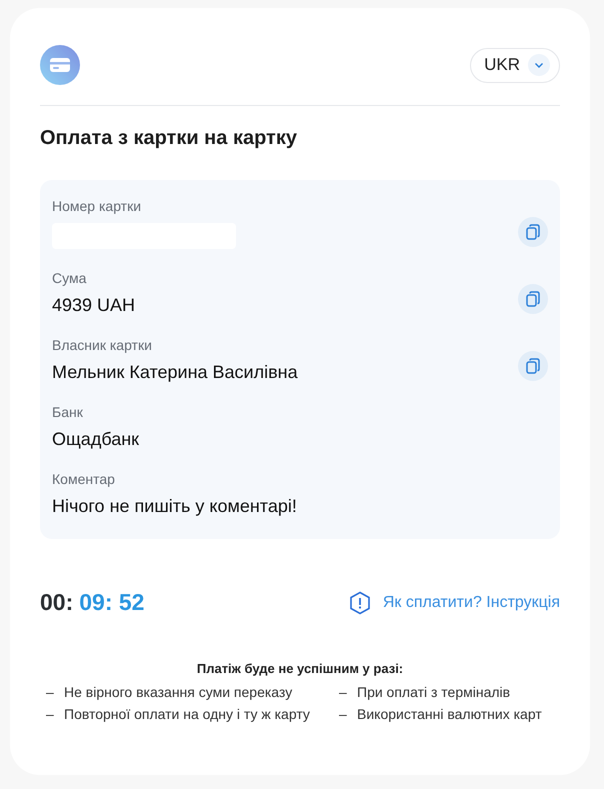  What do you see at coordinates (60, 65) in the screenshot?
I see `card-logo-icon` at bounding box center [60, 65].